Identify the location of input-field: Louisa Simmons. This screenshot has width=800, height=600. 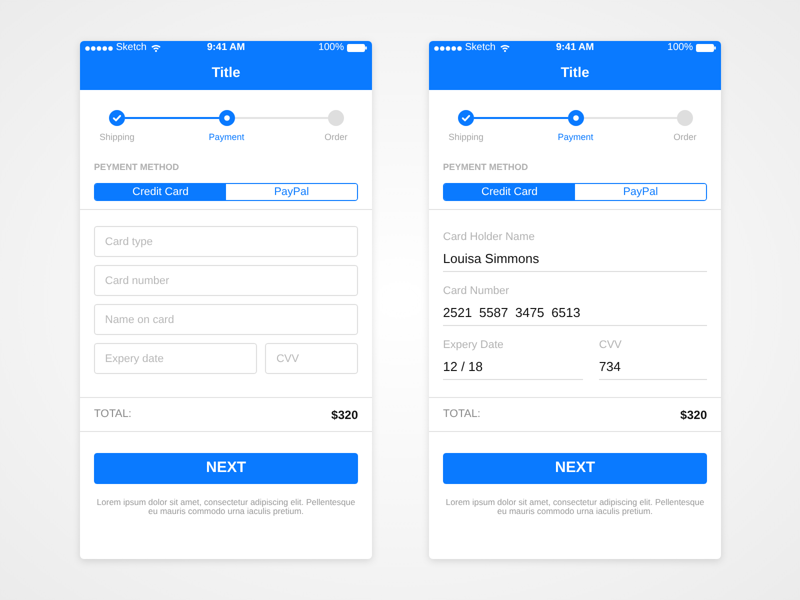
(575, 259).